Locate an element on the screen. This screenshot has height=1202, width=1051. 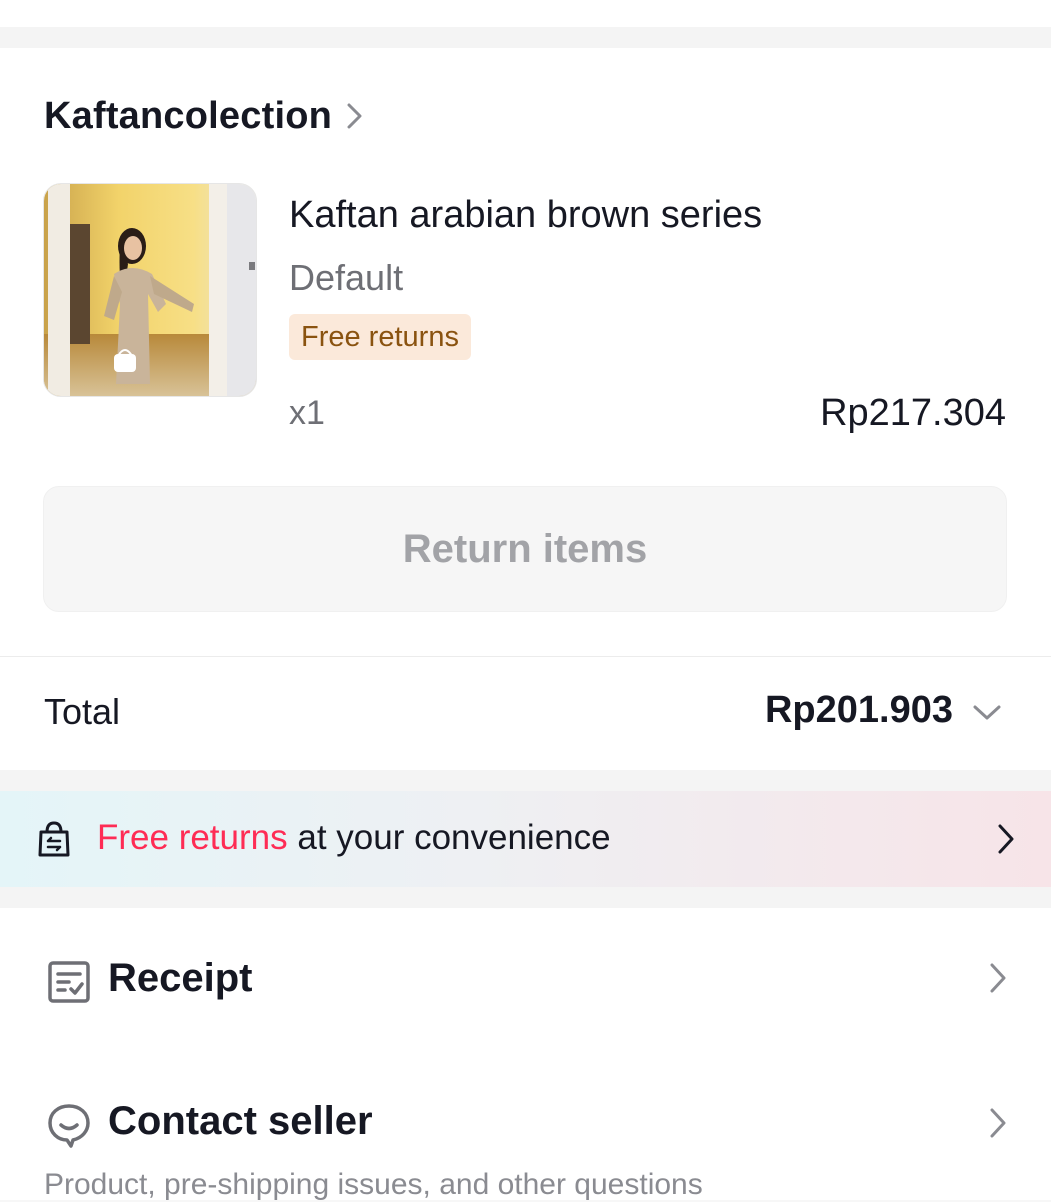
total-value: Rp201.903 is located at coordinates (859, 710).